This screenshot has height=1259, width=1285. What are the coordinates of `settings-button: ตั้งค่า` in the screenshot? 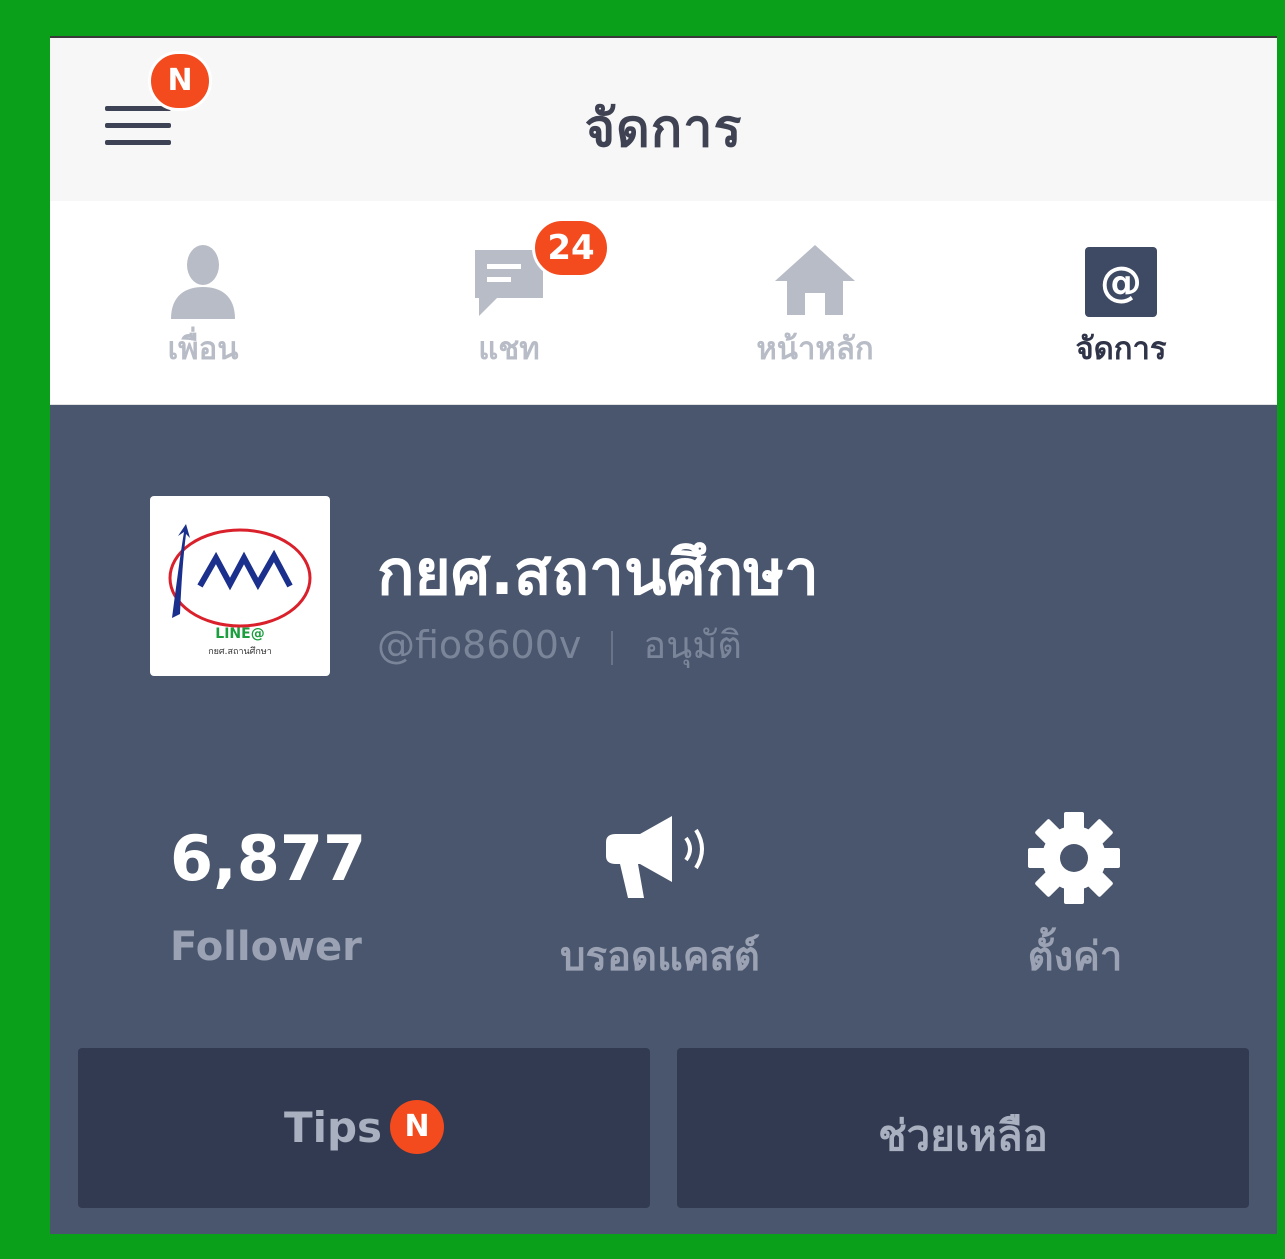 It's located at (1075, 893).